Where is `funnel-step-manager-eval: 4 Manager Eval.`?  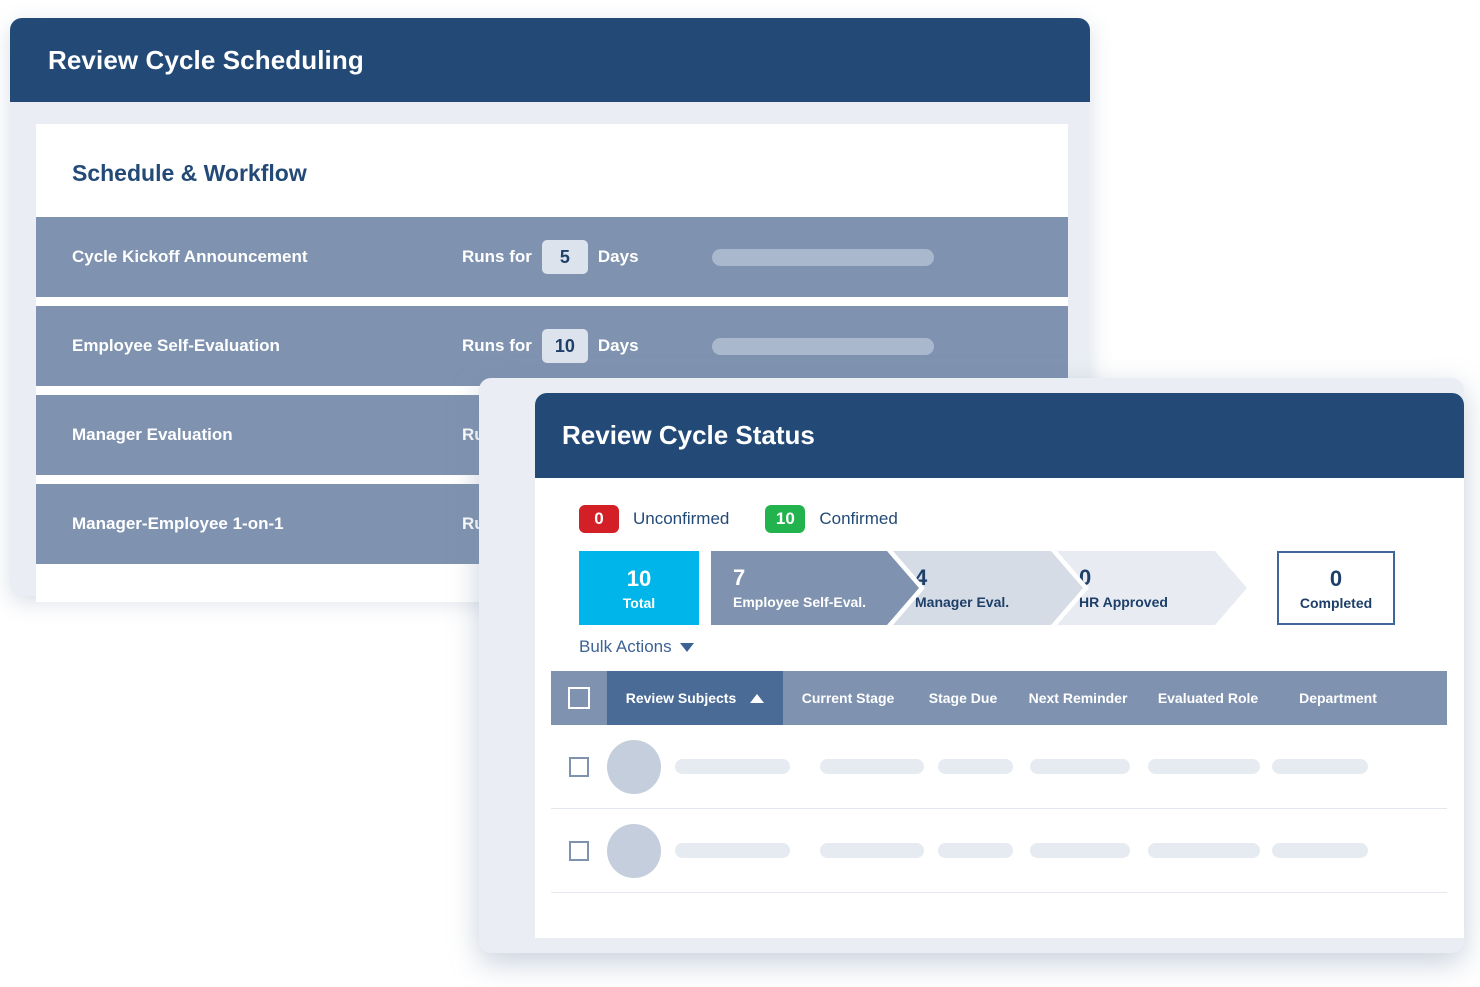
funnel-step-manager-eval: 4 Manager Eval. is located at coordinates (988, 588).